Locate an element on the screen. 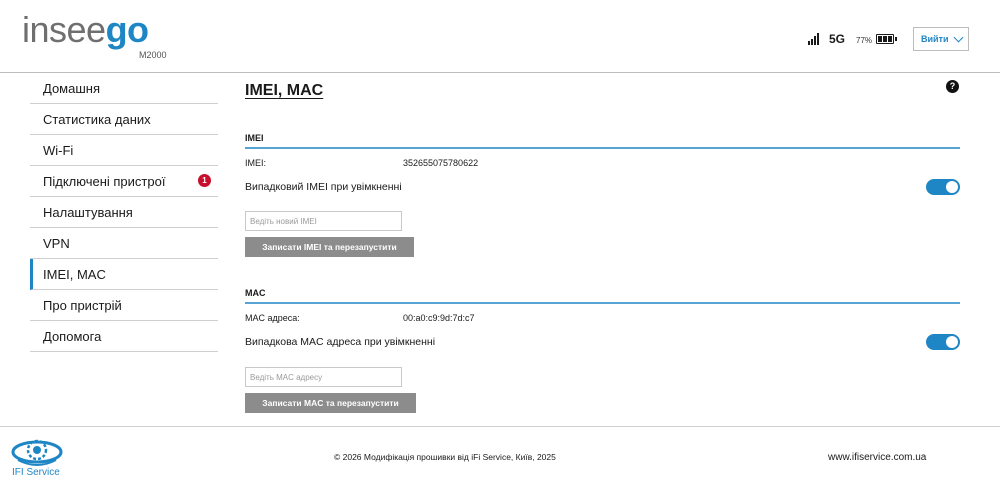 Image resolution: width=1000 pixels, height=485 pixels. device-model: M2000 is located at coordinates (153, 55).